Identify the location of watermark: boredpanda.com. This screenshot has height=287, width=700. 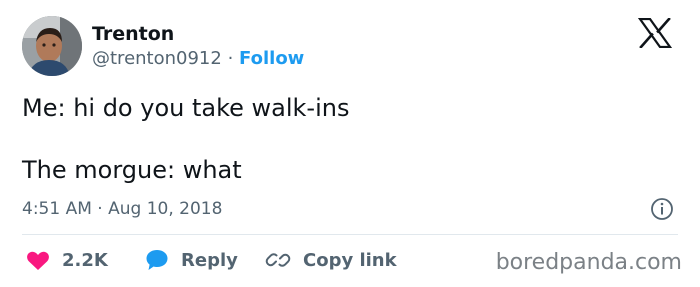
(588, 262).